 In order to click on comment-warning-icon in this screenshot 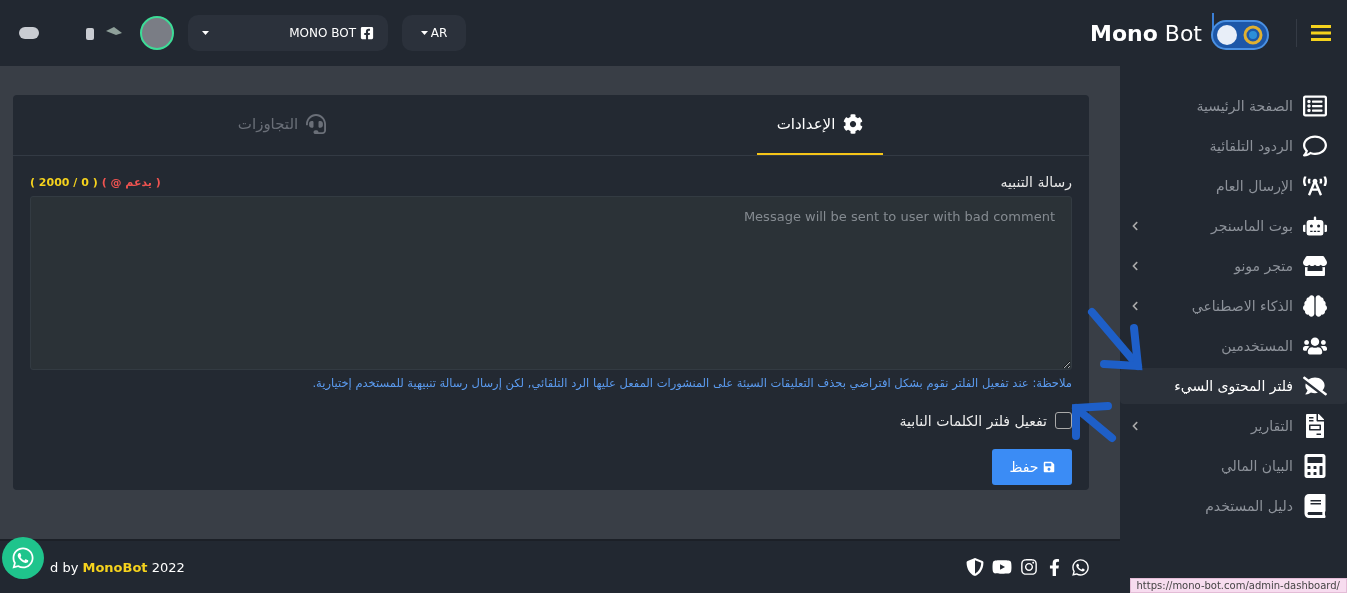, I will do `click(1315, 386)`.